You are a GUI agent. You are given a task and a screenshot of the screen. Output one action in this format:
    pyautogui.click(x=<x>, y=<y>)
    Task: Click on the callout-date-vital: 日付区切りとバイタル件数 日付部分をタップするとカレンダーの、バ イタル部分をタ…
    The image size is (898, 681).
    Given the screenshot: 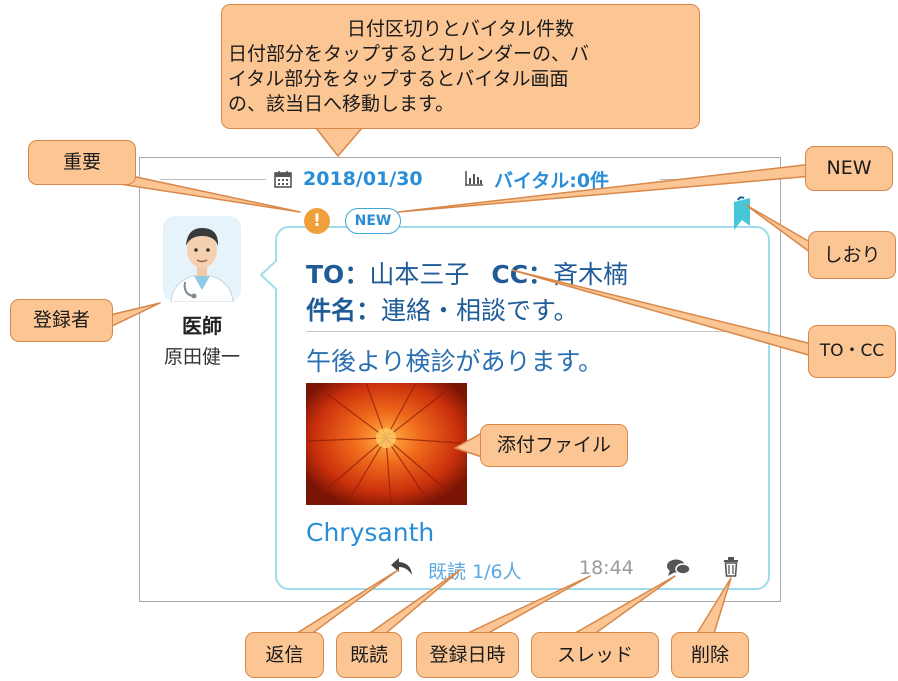 What is the action you would take?
    pyautogui.click(x=460, y=66)
    